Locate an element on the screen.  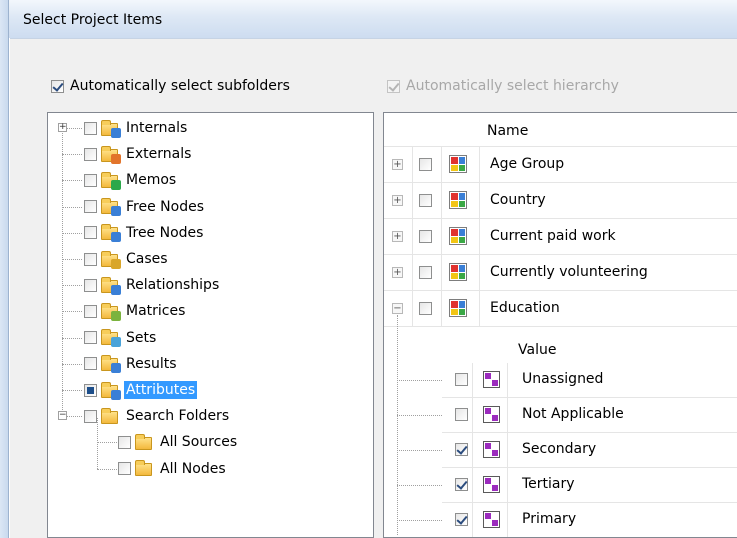
tree-item-label: All Sources is located at coordinates (199, 442).